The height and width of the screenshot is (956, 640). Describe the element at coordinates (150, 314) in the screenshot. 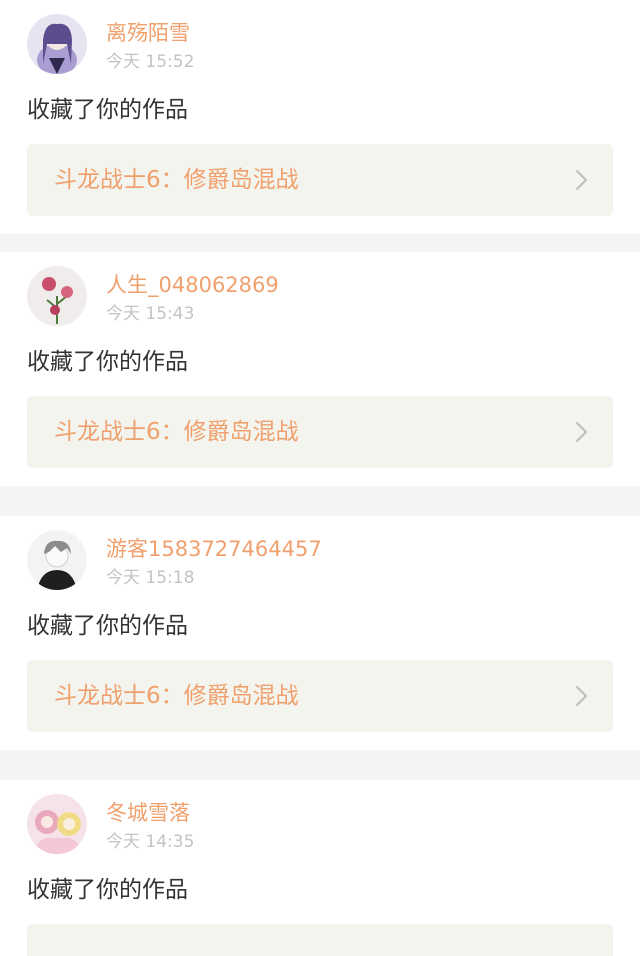

I see `timestamp: 今天 15:43` at that location.